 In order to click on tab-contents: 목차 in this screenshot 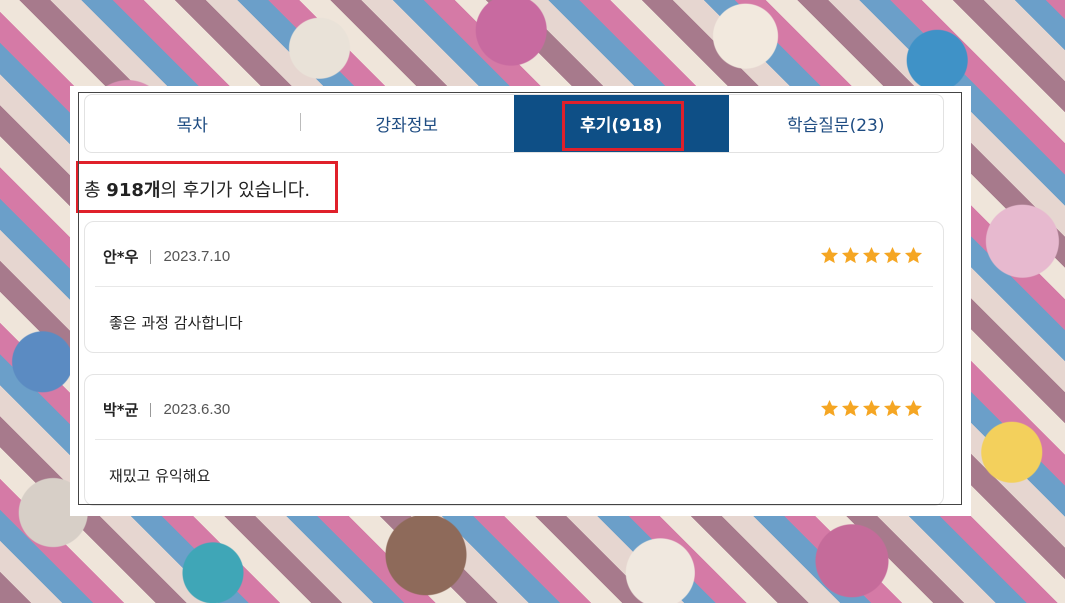, I will do `click(192, 123)`.